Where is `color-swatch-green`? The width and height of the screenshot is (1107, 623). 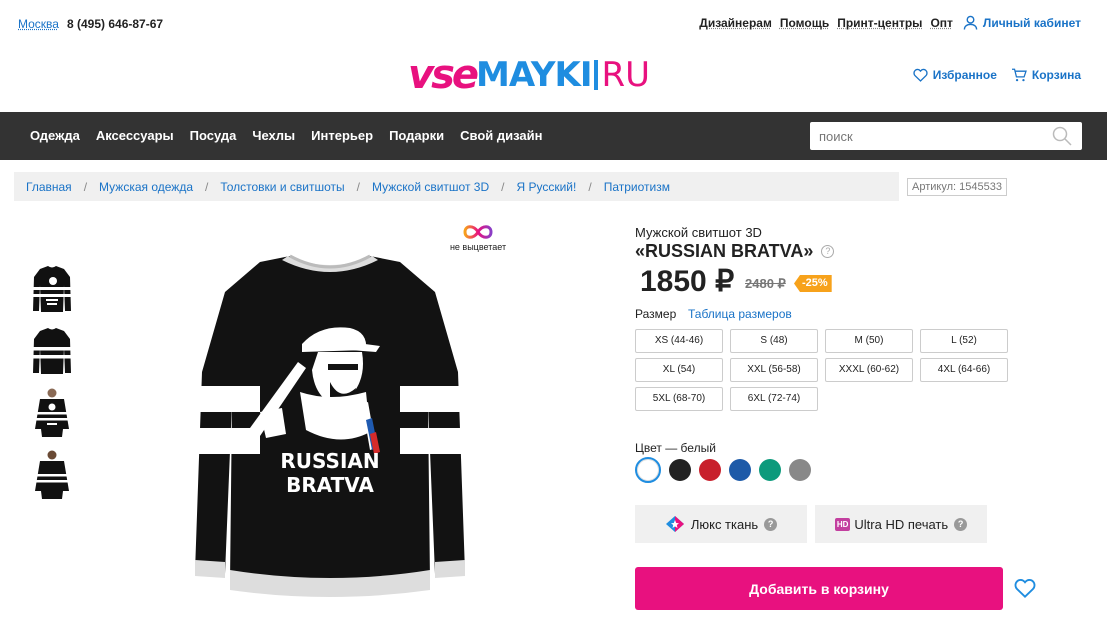
color-swatch-green is located at coordinates (770, 470).